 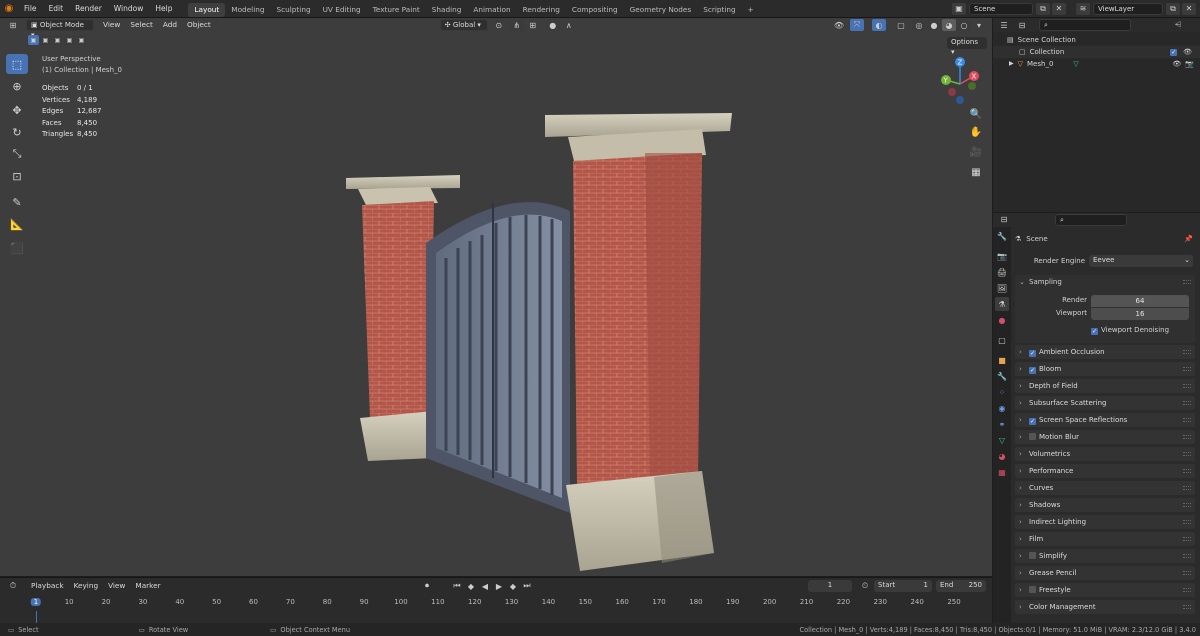 What do you see at coordinates (1059, 8) in the screenshot?
I see `delete-scene-icon: ✕` at bounding box center [1059, 8].